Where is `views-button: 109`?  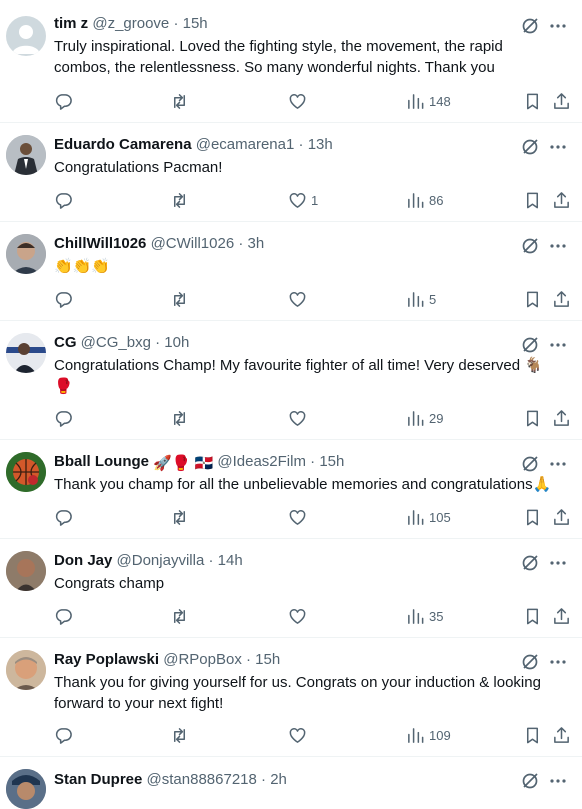
views-button: 109 is located at coordinates (428, 735).